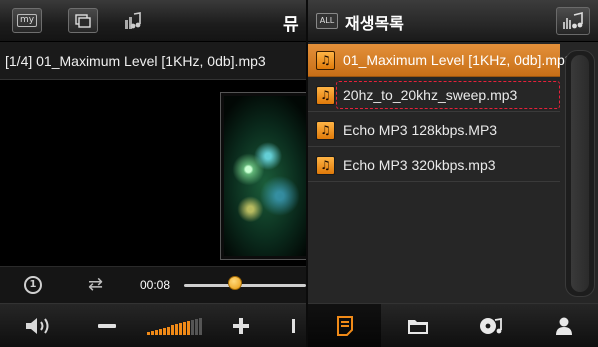 The width and height of the screenshot is (598, 347). Describe the element at coordinates (448, 95) in the screenshot. I see `focus-outline` at that location.